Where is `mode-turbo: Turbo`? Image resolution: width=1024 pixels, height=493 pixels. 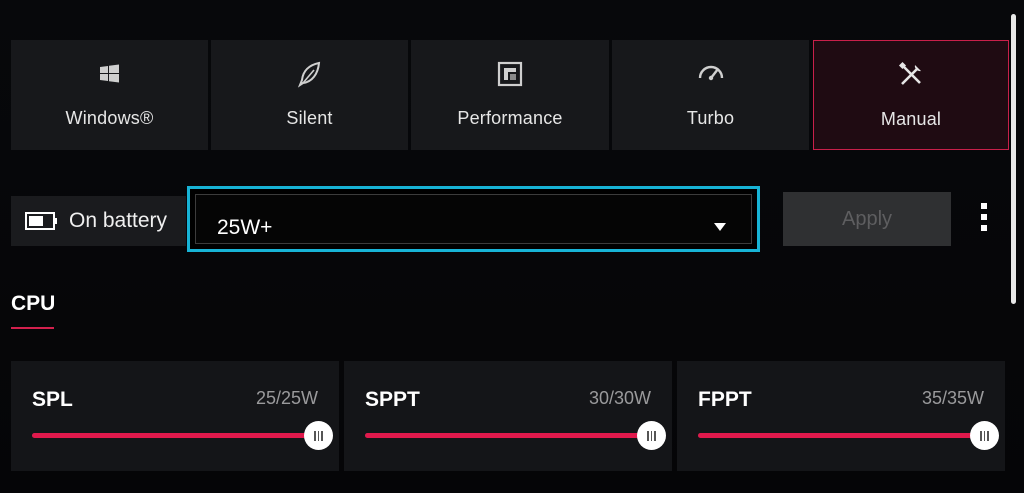
mode-turbo: Turbo is located at coordinates (710, 95).